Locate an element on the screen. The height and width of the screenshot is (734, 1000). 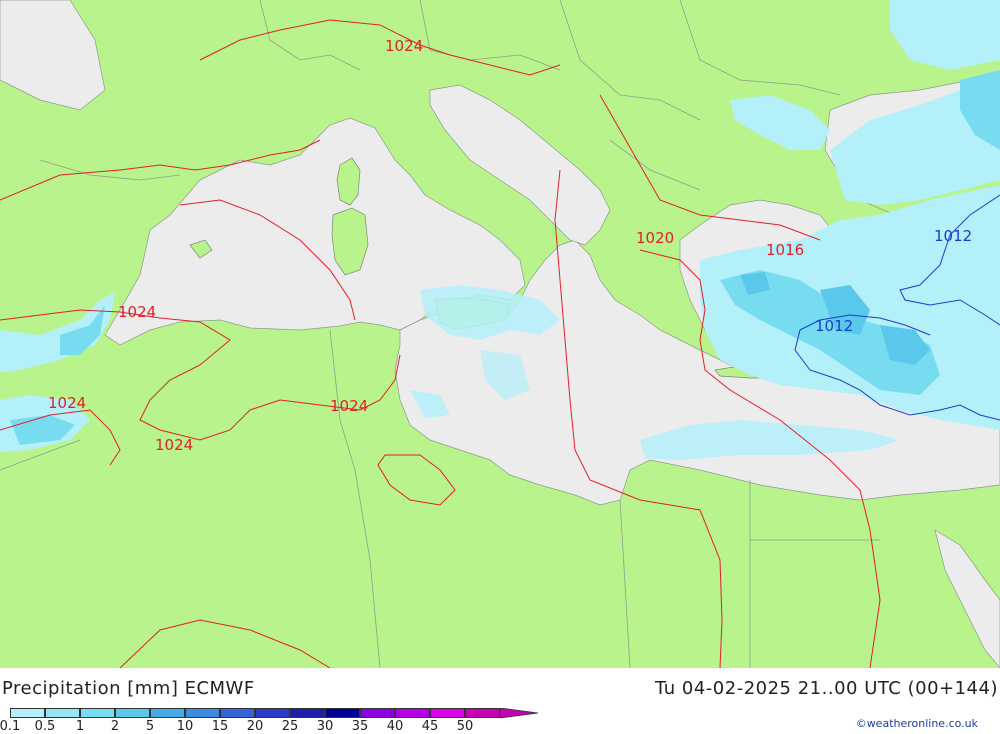
legend-label: 25 is located at coordinates (290, 726).